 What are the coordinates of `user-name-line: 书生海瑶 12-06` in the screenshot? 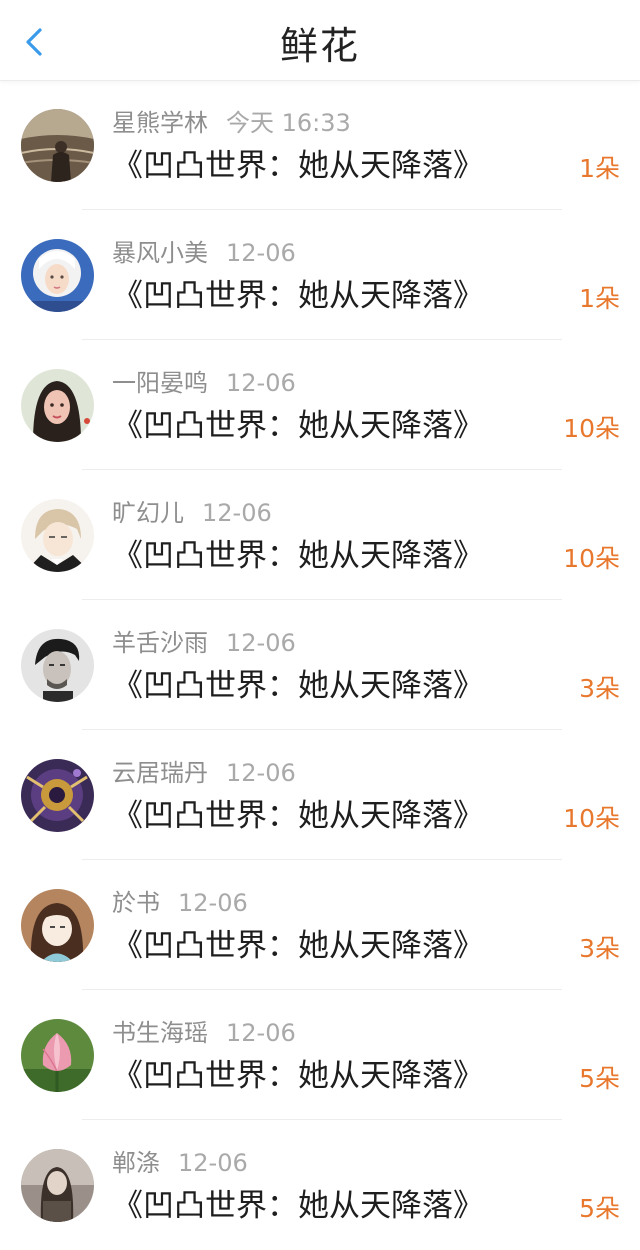 It's located at (204, 1033).